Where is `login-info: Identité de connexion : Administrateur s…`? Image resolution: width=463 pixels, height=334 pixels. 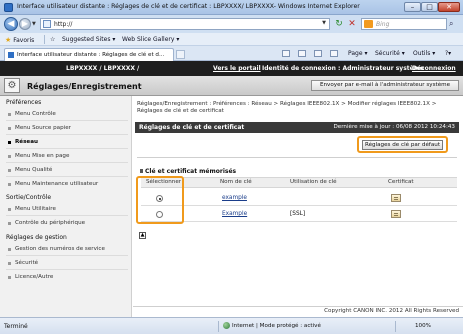 login-info: Identité de connexion : Administrateur s… is located at coordinates (343, 68).